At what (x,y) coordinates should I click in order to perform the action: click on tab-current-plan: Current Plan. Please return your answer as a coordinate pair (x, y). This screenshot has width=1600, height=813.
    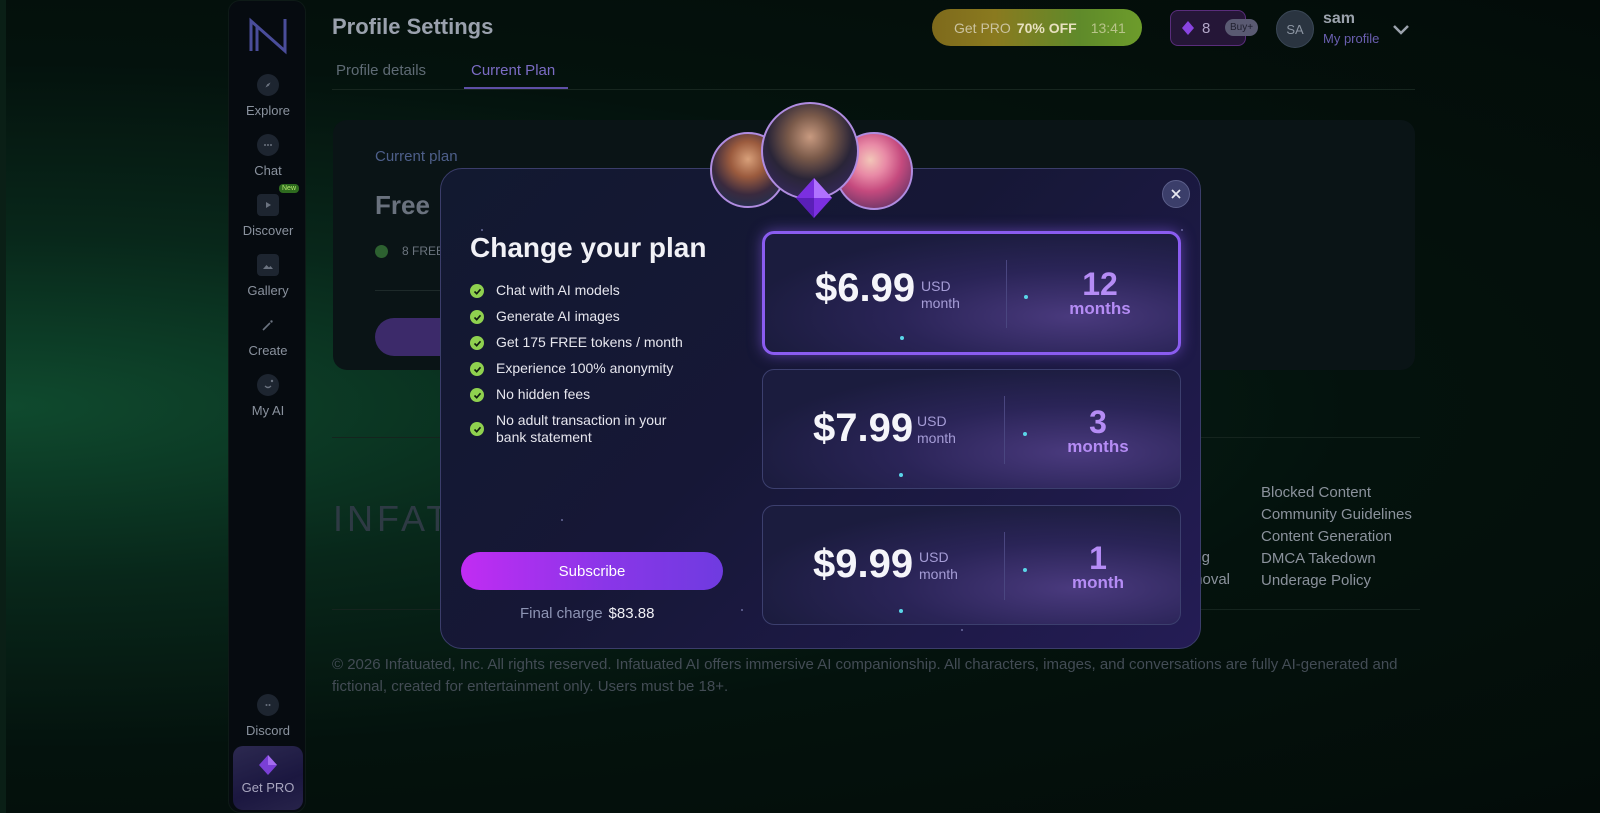
    Looking at the image, I should click on (513, 70).